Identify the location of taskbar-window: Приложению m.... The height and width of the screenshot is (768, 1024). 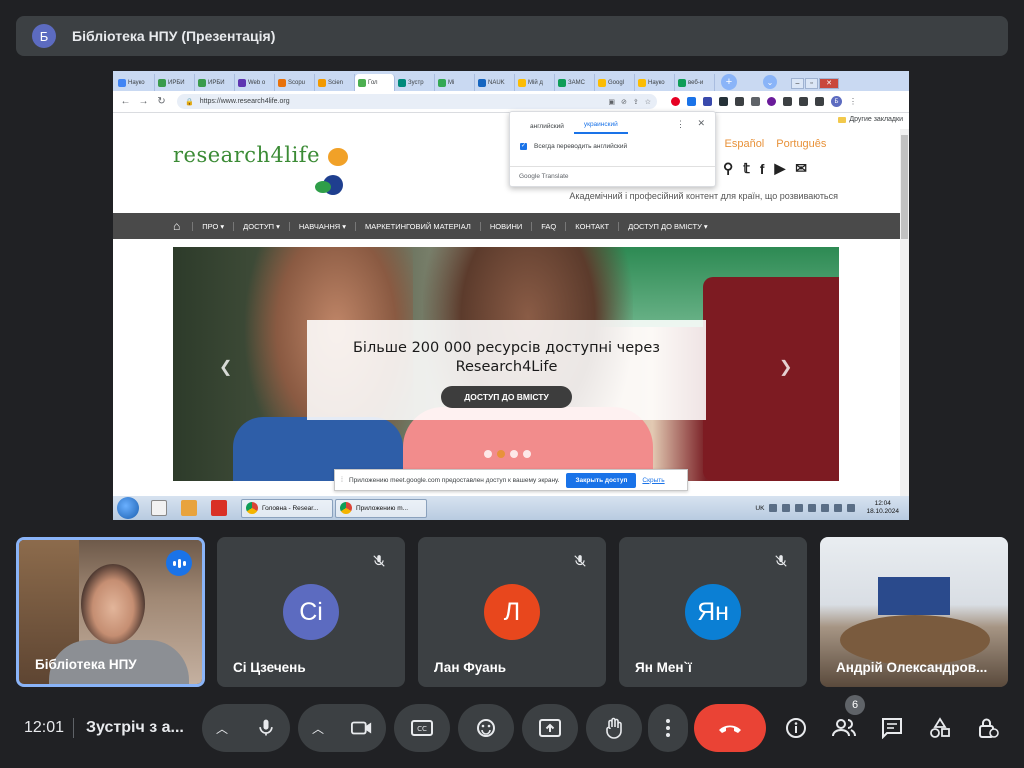
(381, 508).